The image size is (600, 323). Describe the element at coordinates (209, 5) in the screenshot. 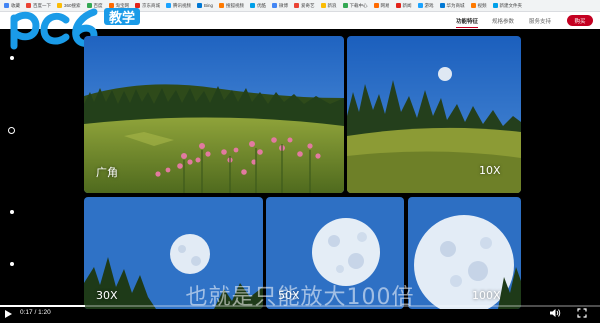

I see `bookmark-label: Bing` at that location.